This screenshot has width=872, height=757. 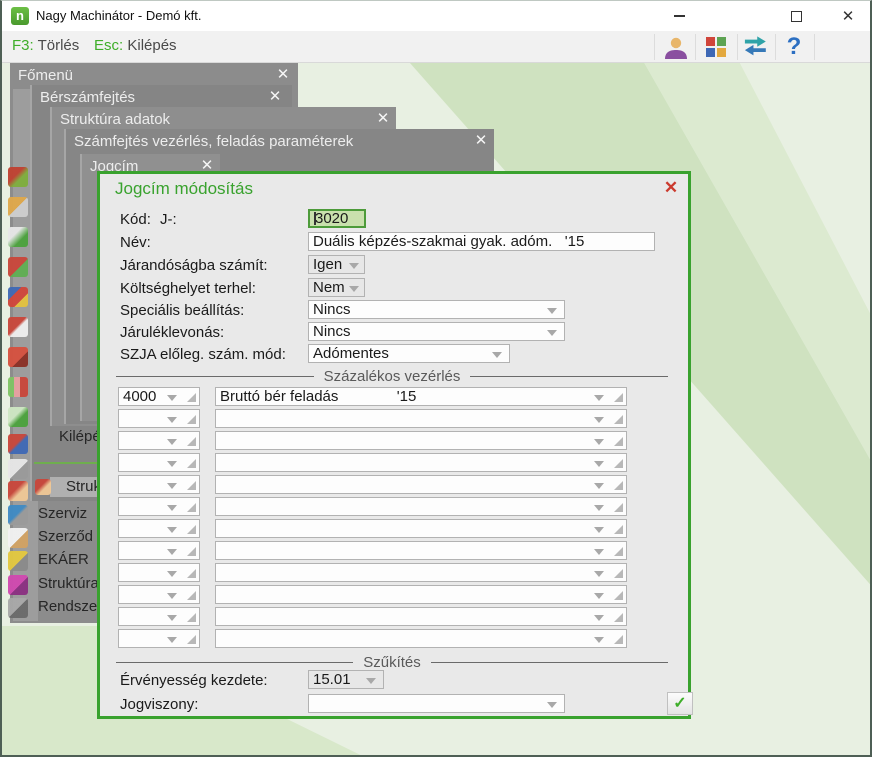 I want to click on menu-item-rendszer: Rendsze, so click(x=67, y=606).